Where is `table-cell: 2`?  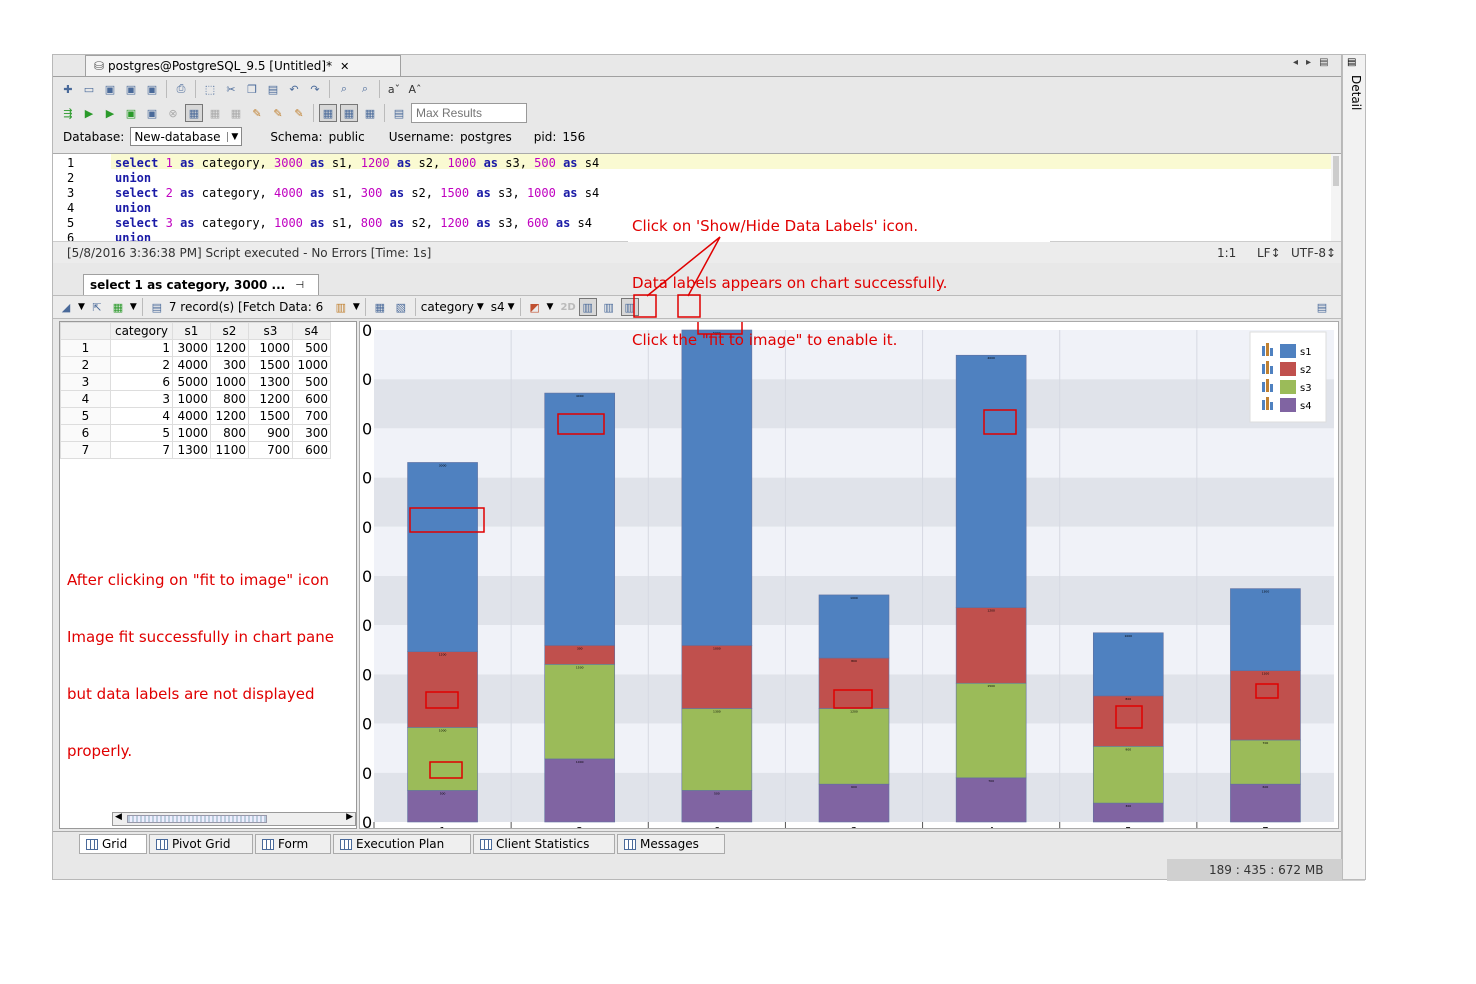 table-cell: 2 is located at coordinates (141, 365).